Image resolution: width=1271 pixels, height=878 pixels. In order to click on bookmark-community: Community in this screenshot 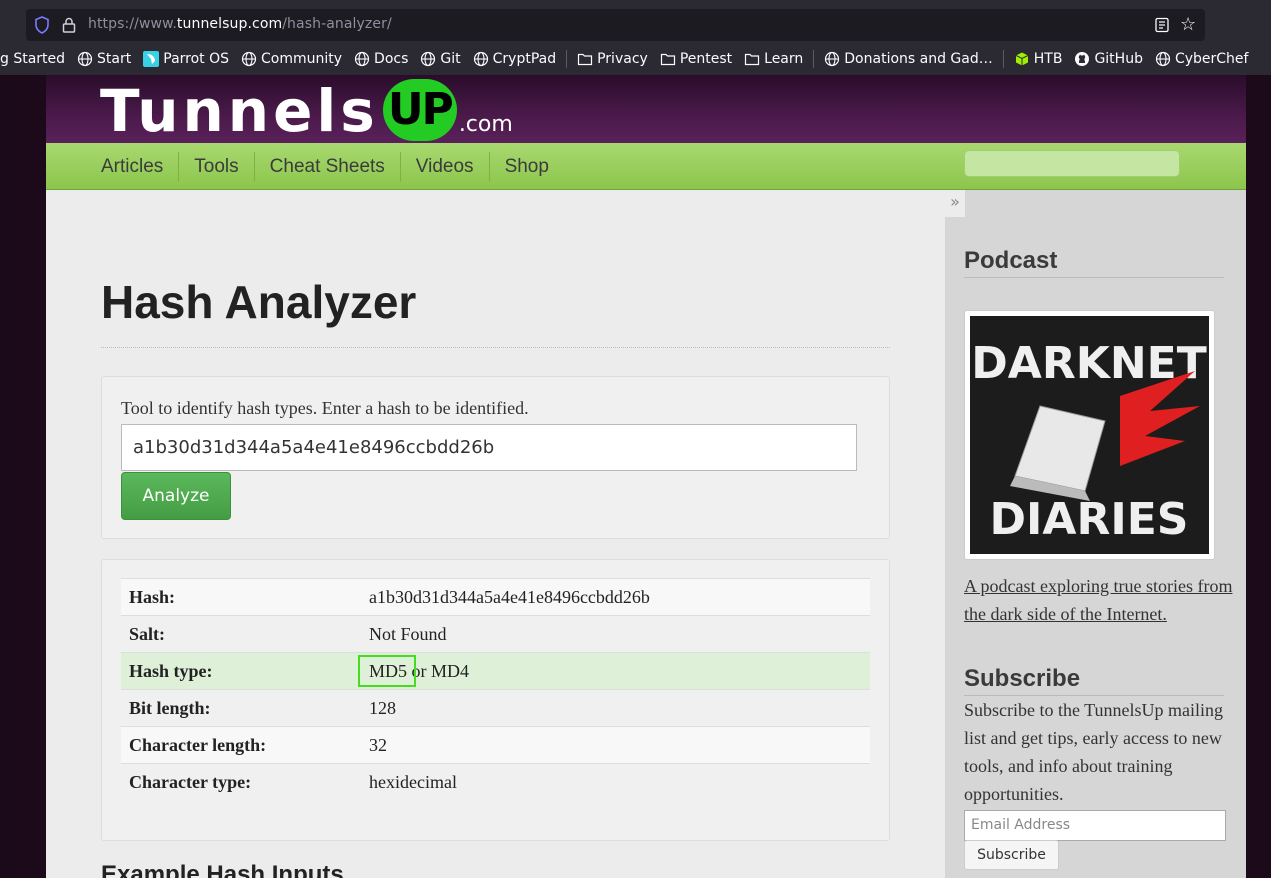, I will do `click(291, 59)`.